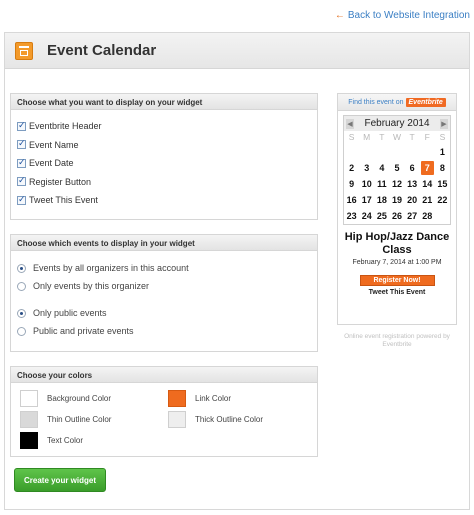 The height and width of the screenshot is (515, 474). What do you see at coordinates (427, 200) in the screenshot?
I see `calendar-day: 21` at bounding box center [427, 200].